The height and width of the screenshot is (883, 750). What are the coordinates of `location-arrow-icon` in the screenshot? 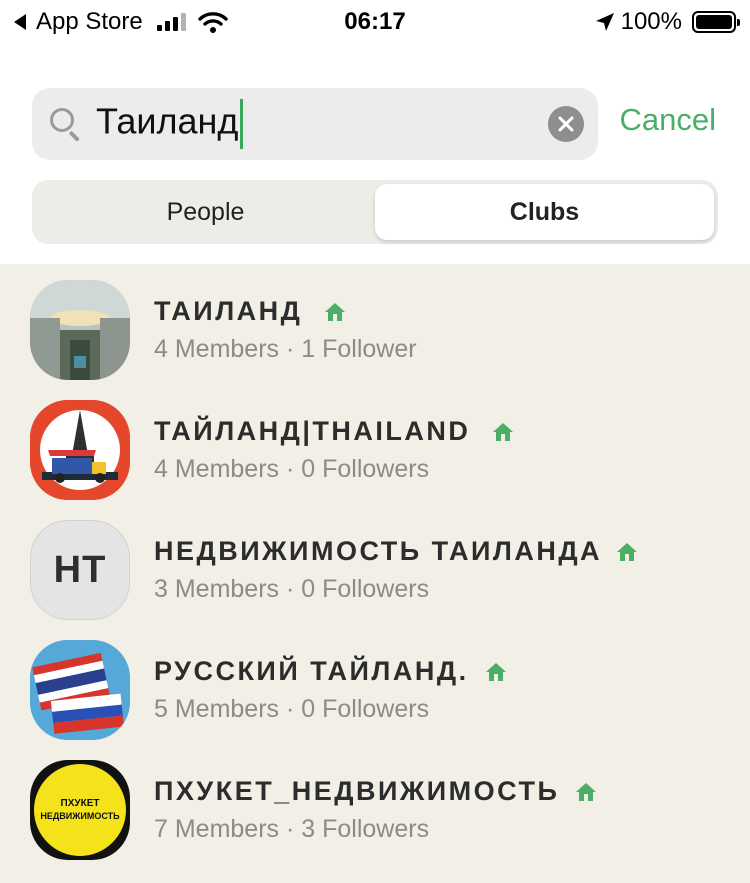 It's located at (604, 22).